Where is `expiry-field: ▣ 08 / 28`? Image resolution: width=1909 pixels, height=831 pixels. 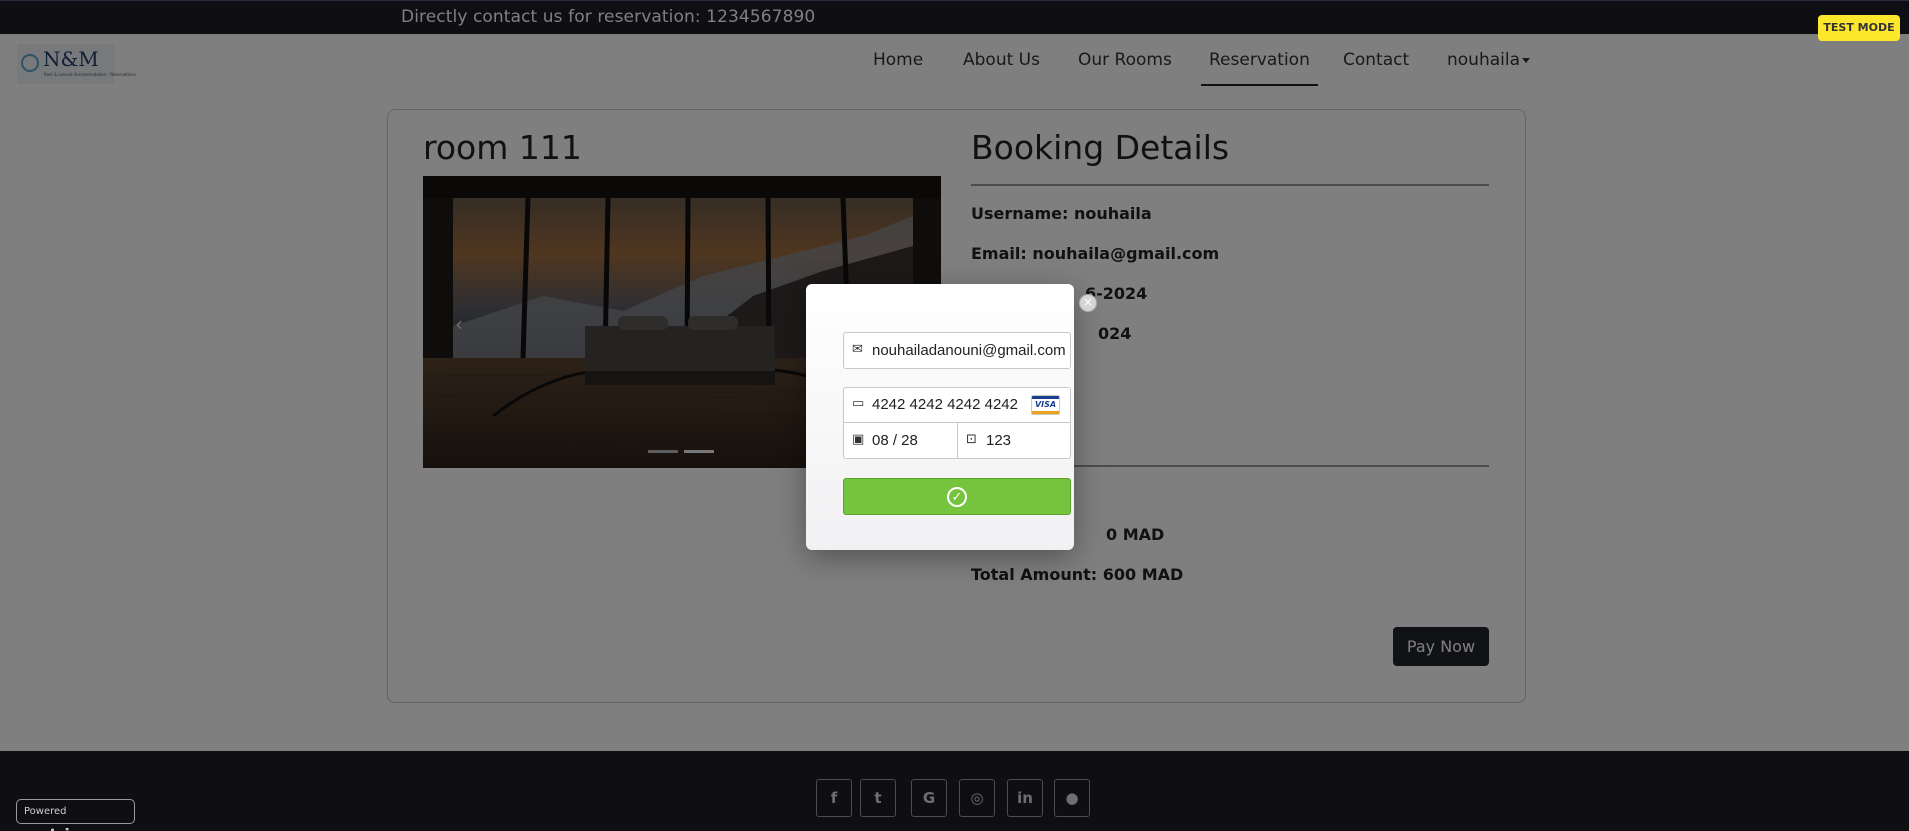 expiry-field: ▣ 08 / 28 is located at coordinates (900, 440).